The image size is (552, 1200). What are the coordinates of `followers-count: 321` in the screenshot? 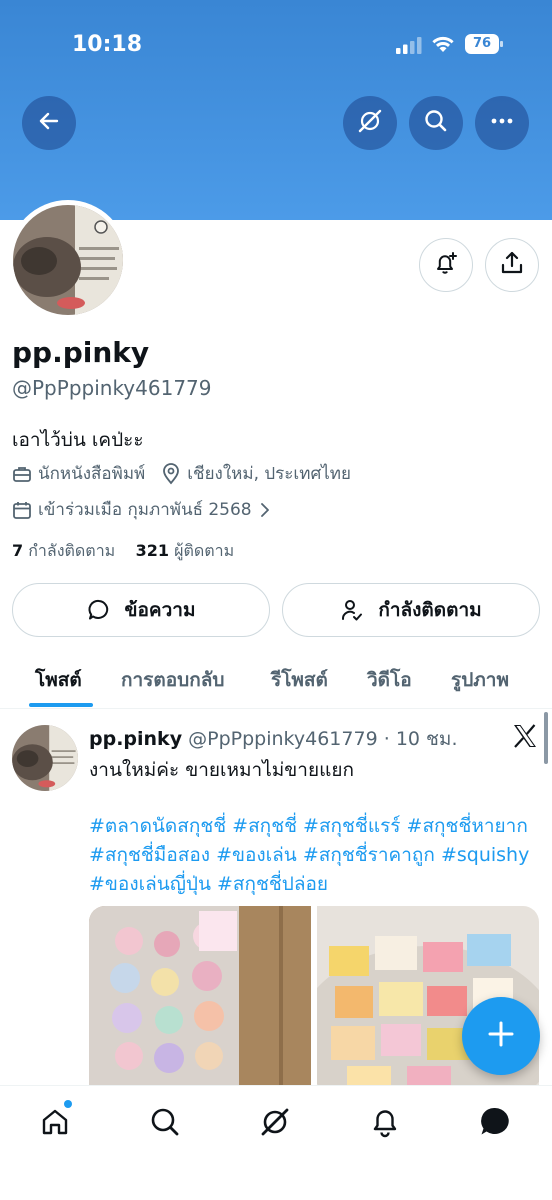 It's located at (152, 550).